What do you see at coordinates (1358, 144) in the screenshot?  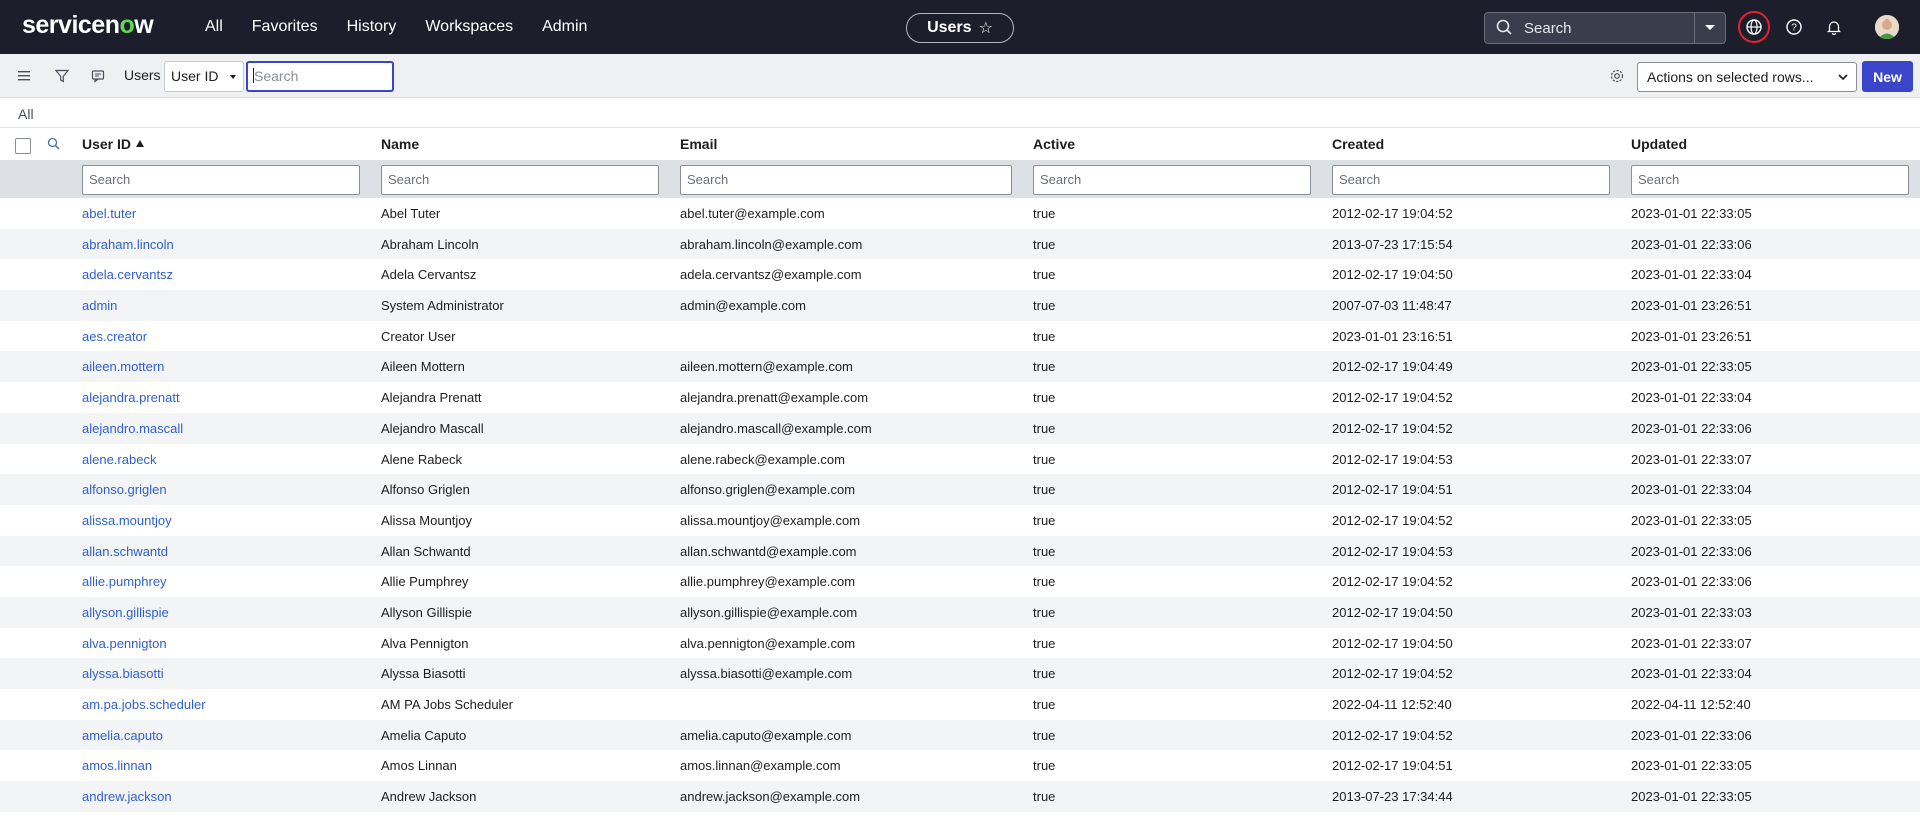 I see `column-header-created: Created` at bounding box center [1358, 144].